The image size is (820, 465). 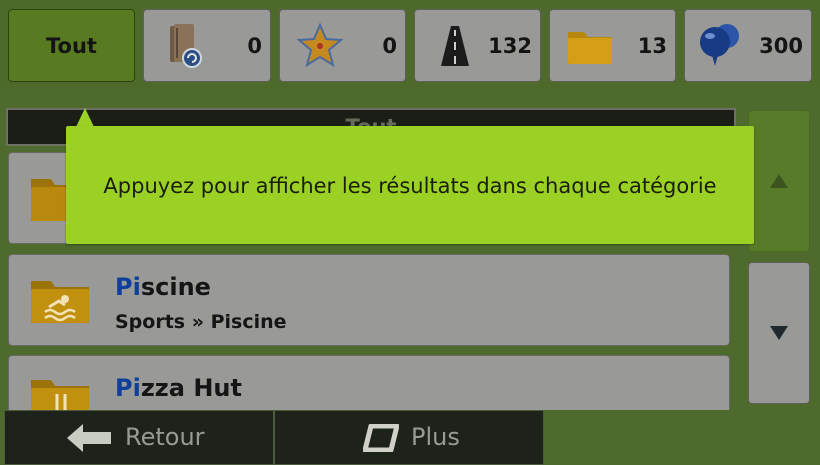 I want to click on list-item-subtitle: Sports » Piscine, so click(x=201, y=322).